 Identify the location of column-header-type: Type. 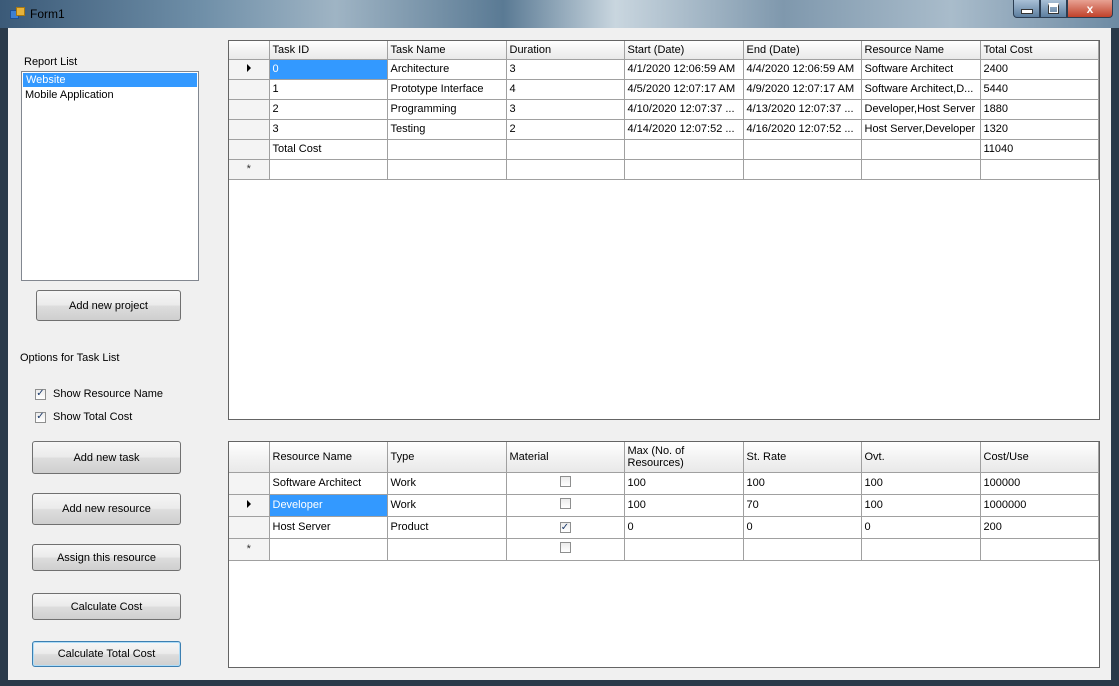
(447, 457).